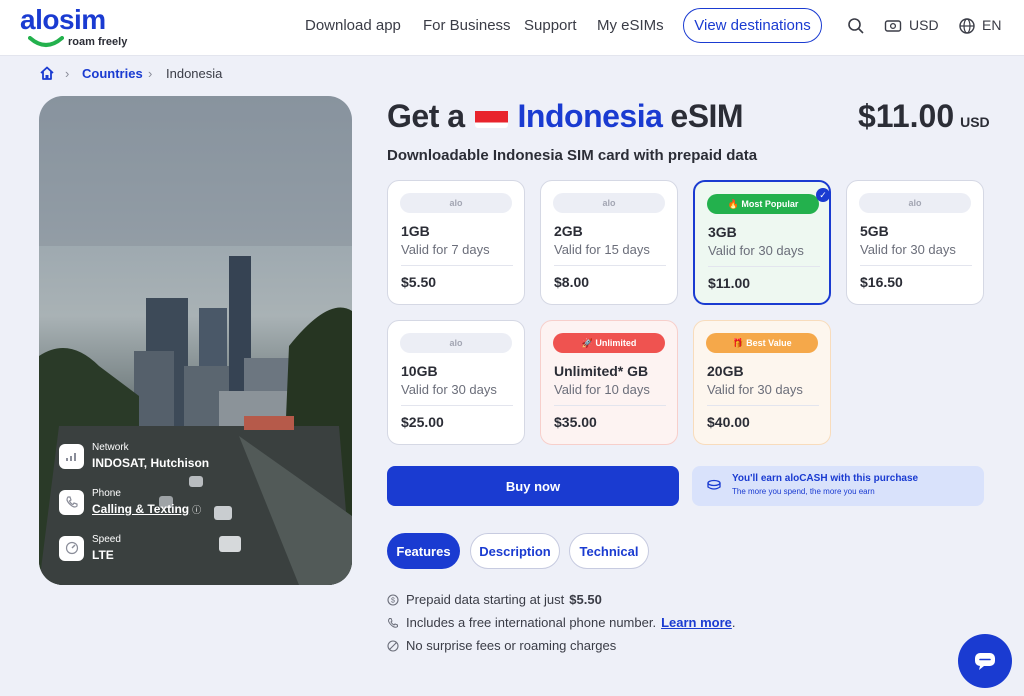 This screenshot has width=1024, height=696. Describe the element at coordinates (714, 484) in the screenshot. I see `coins-icon` at that location.